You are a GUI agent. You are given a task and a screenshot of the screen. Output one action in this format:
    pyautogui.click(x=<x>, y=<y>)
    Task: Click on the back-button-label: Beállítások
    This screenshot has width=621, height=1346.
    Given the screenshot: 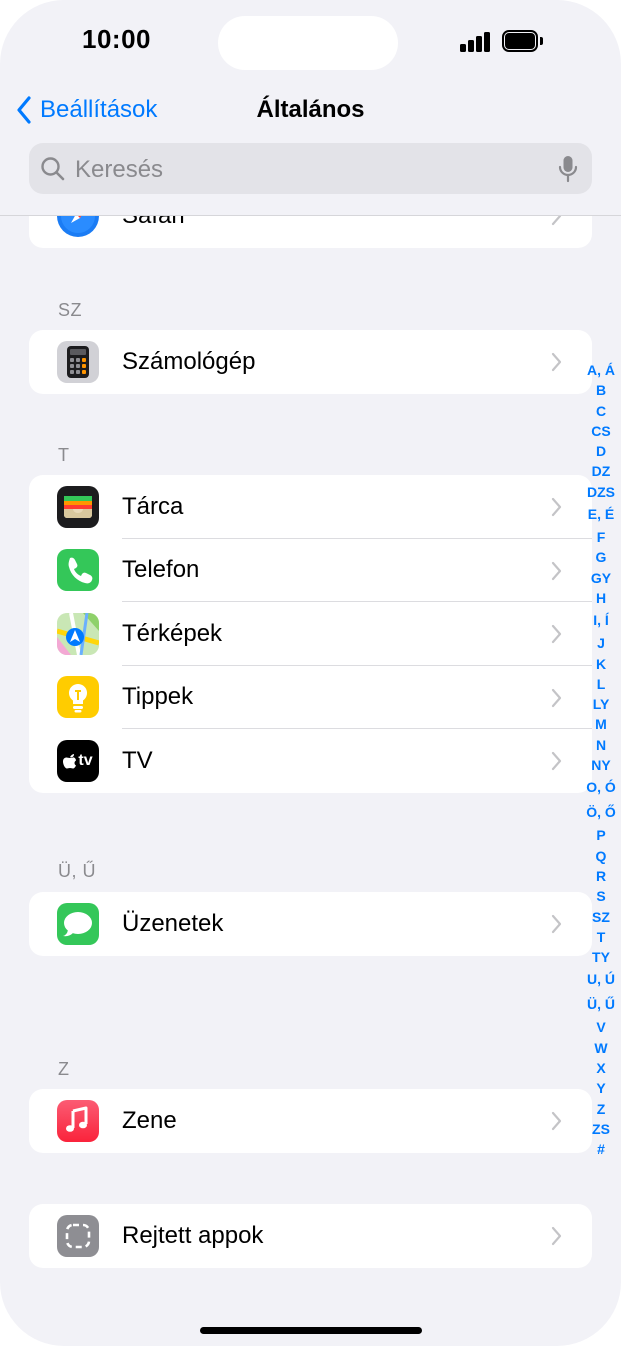 What is the action you would take?
    pyautogui.click(x=99, y=109)
    